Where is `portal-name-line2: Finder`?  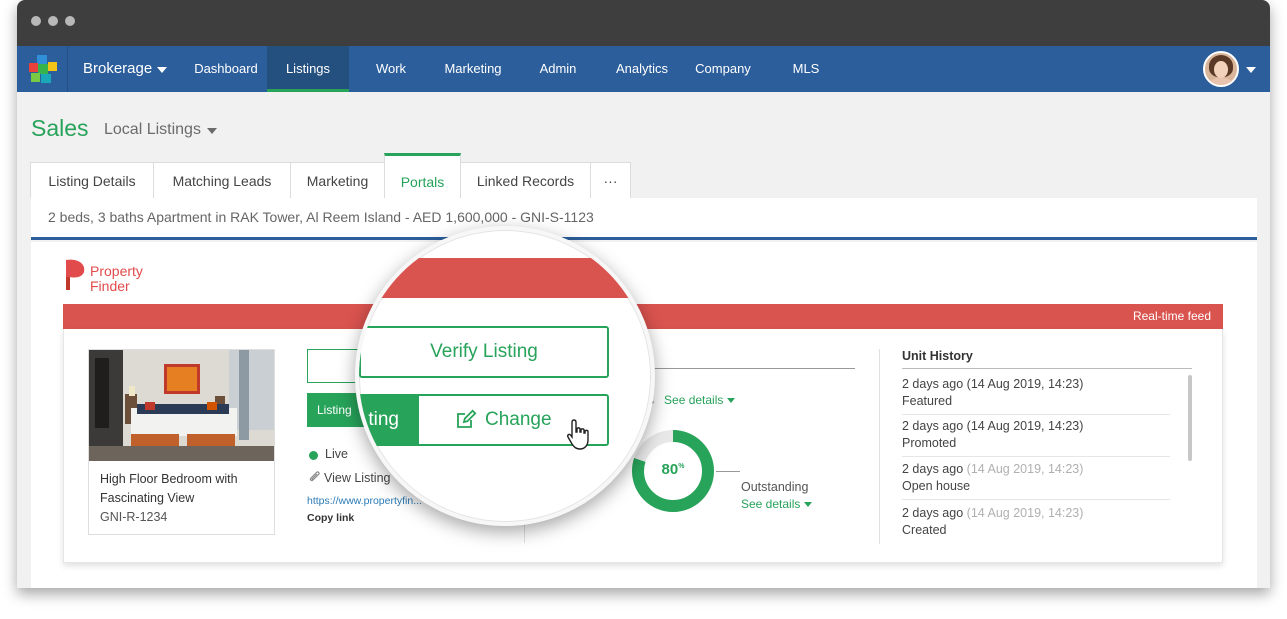 portal-name-line2: Finder is located at coordinates (110, 286).